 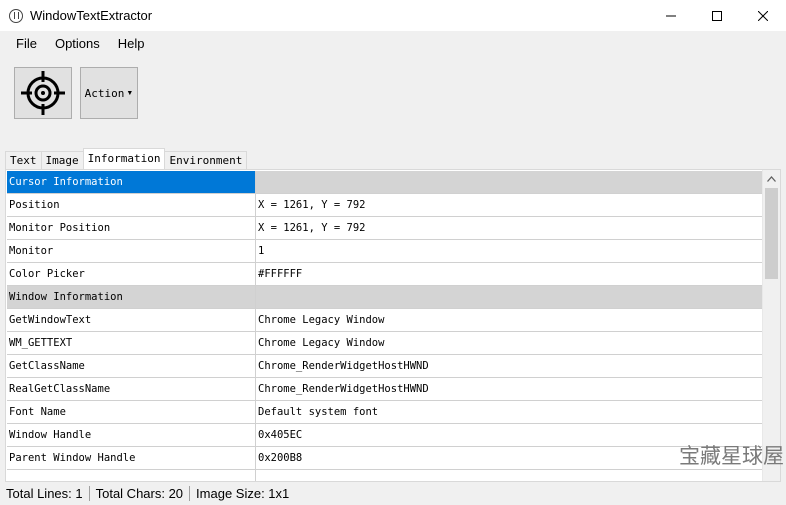 I want to click on maximize-icon, so click(x=717, y=15).